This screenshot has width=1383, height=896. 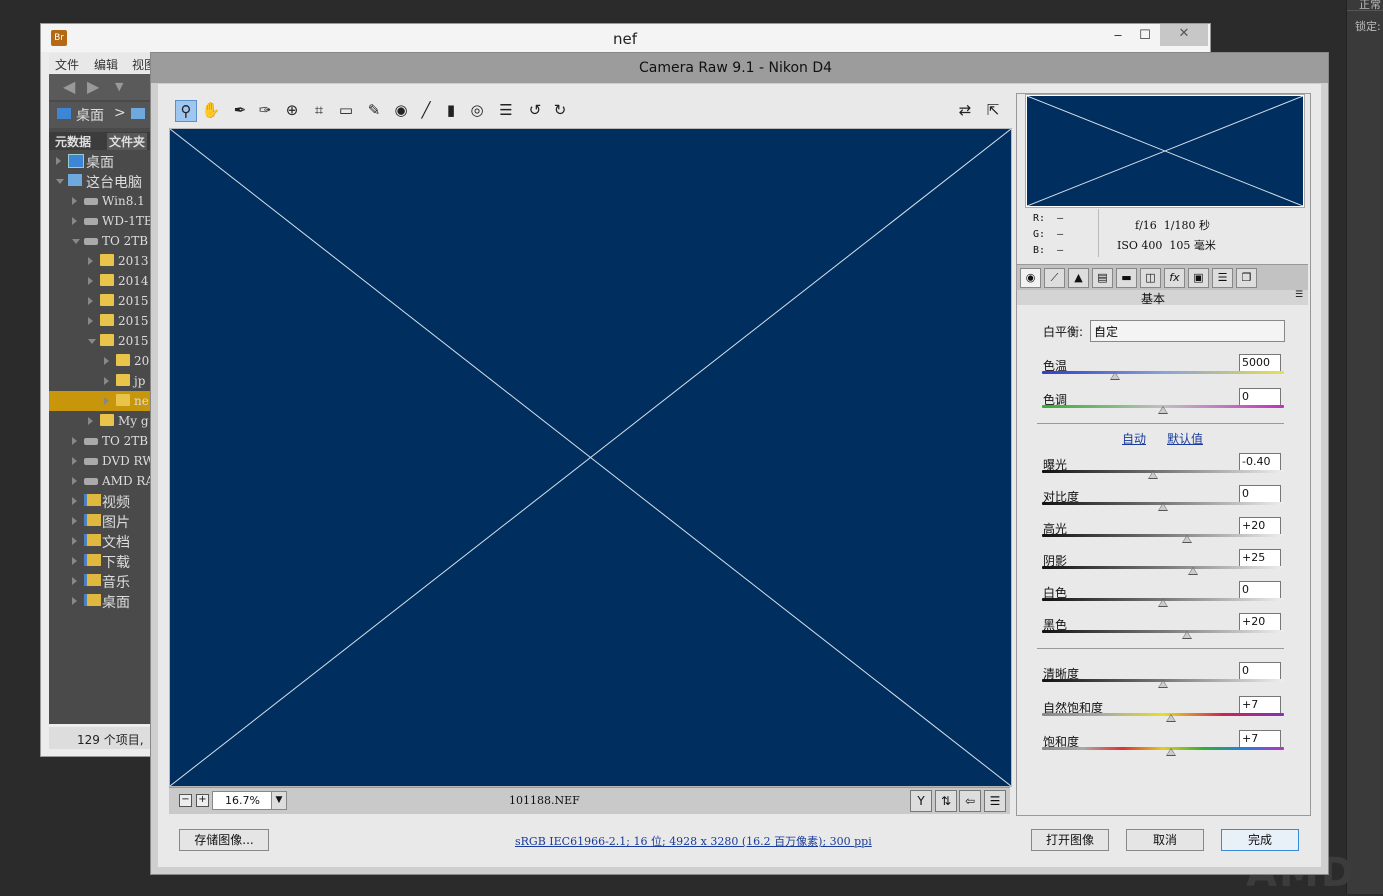 What do you see at coordinates (138, 113) in the screenshot?
I see `computer-icon` at bounding box center [138, 113].